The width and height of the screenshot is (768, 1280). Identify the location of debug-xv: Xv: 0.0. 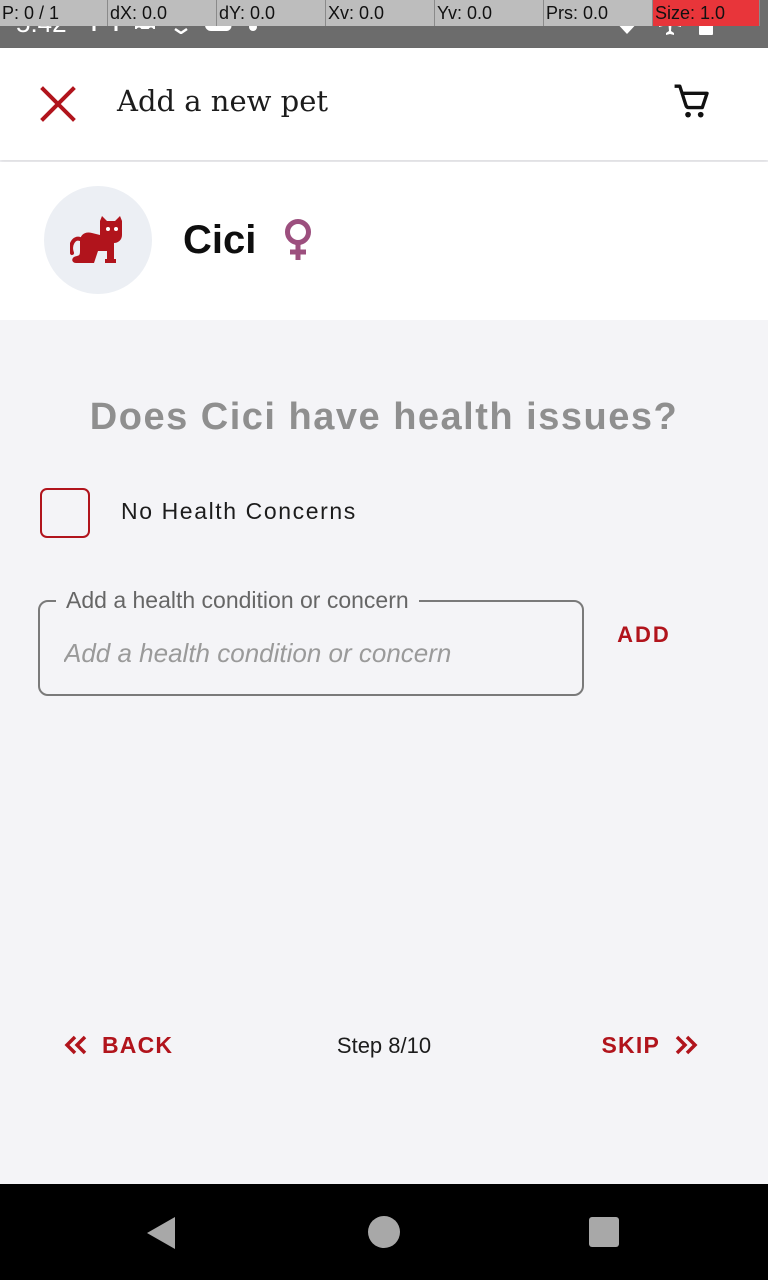
(380, 13).